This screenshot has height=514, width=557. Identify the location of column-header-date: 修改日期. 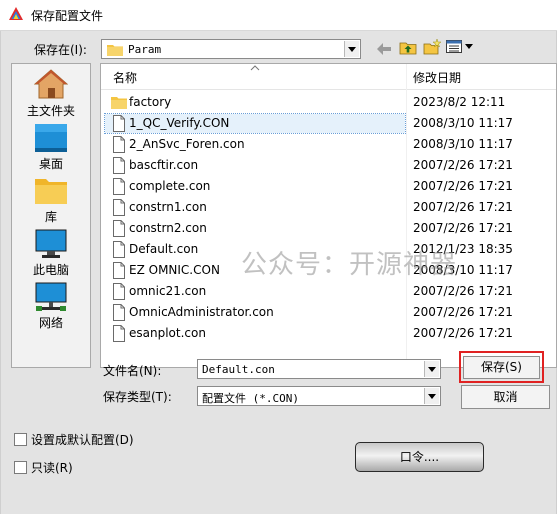
(481, 77).